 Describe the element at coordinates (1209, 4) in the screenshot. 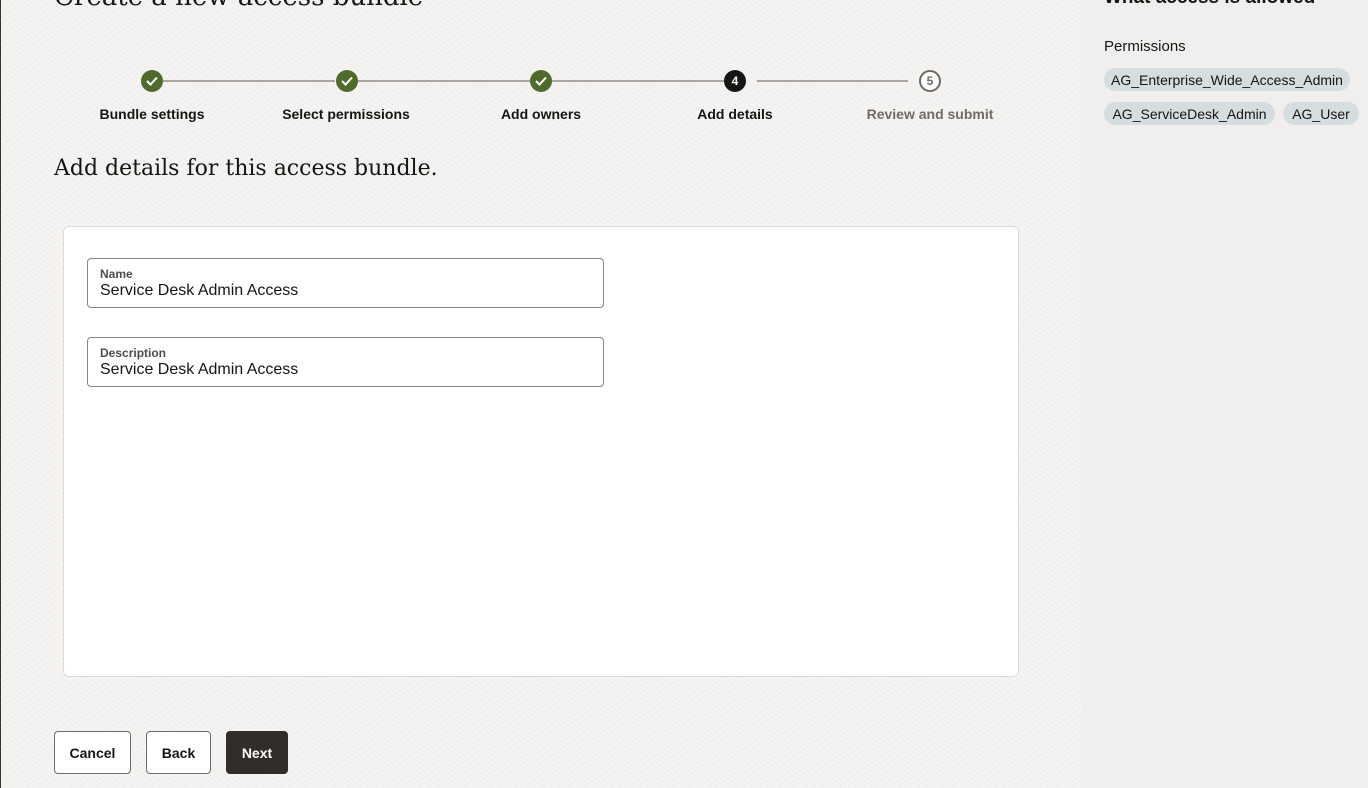

I see `side-panel-title: What access is allowed` at that location.